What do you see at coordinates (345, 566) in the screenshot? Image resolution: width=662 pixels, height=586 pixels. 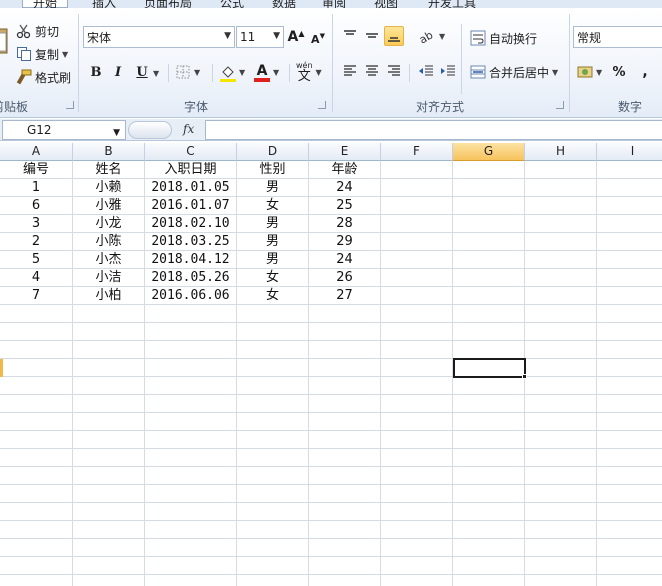 I see `cell-e23` at bounding box center [345, 566].